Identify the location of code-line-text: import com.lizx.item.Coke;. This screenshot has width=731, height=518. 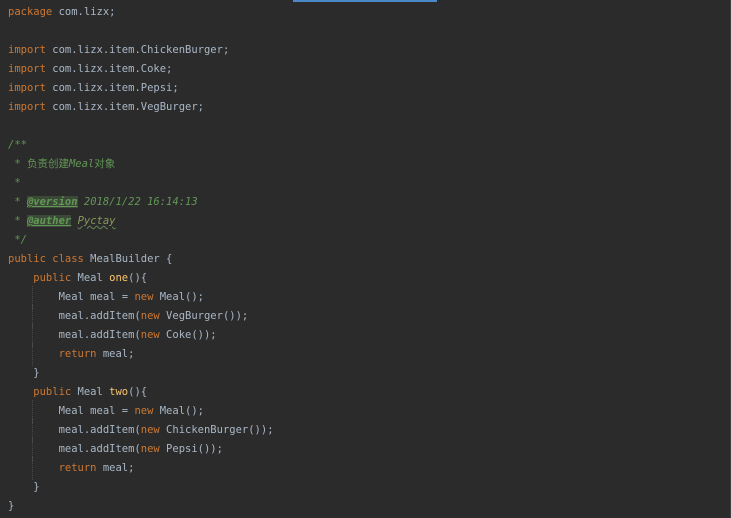
(90, 69).